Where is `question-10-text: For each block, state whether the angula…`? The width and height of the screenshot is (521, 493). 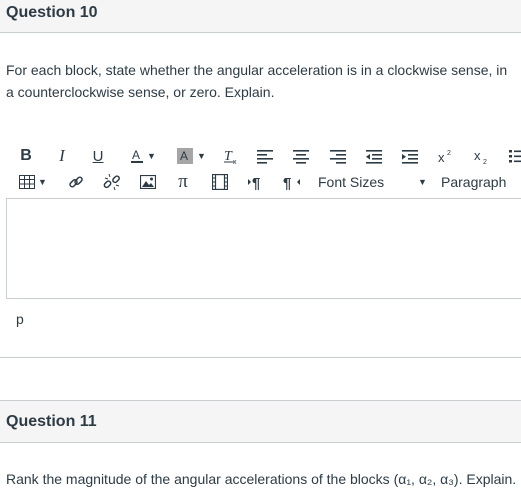 question-10-text: For each block, state whether the angula… is located at coordinates (257, 81).